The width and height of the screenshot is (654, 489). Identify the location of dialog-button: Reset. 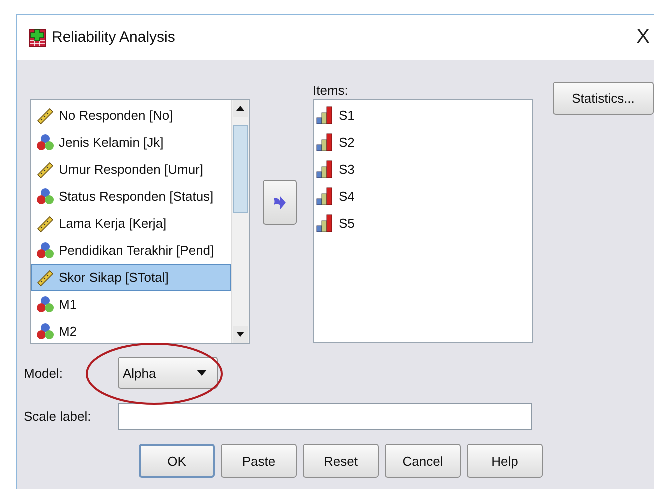
(341, 461).